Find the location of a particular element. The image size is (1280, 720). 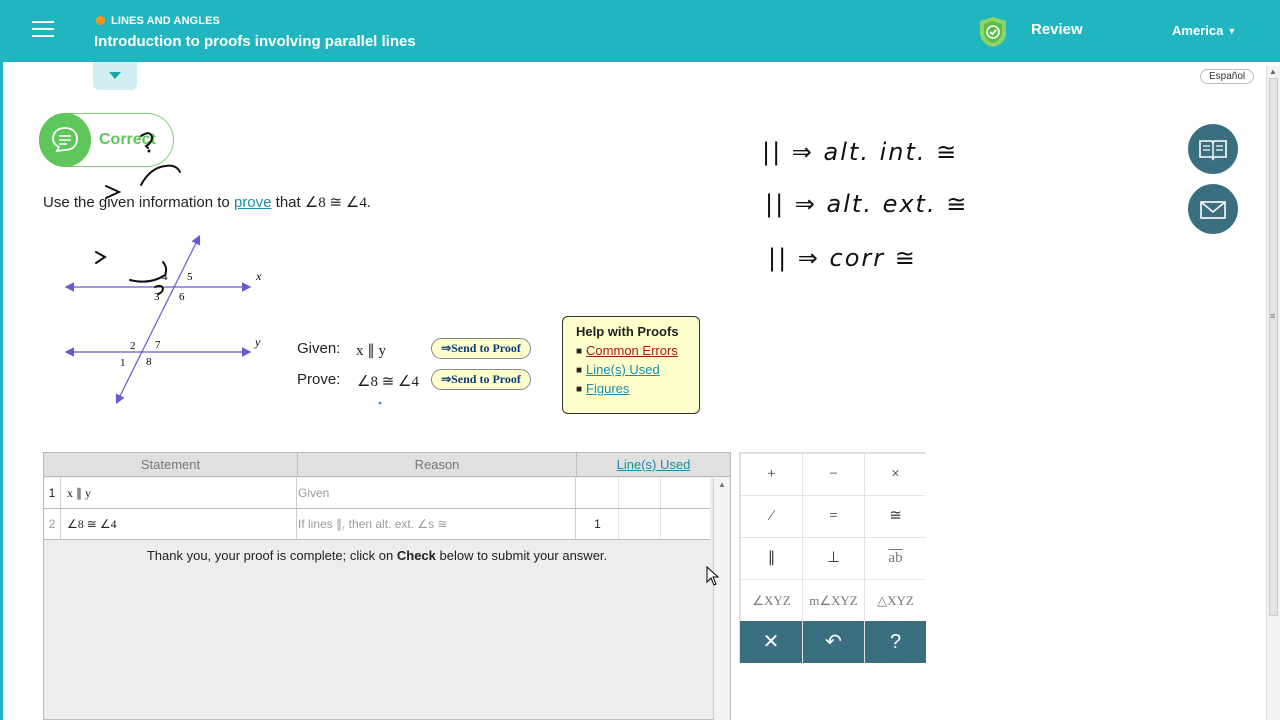

help-title: Help with Proofs is located at coordinates (627, 331).